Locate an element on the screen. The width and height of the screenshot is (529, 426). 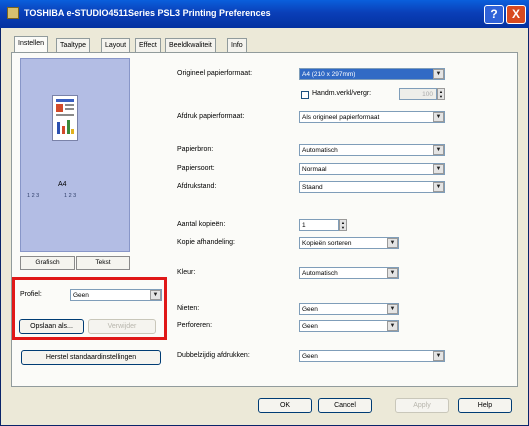
paper-source-select: Automatisch is located at coordinates (372, 150).